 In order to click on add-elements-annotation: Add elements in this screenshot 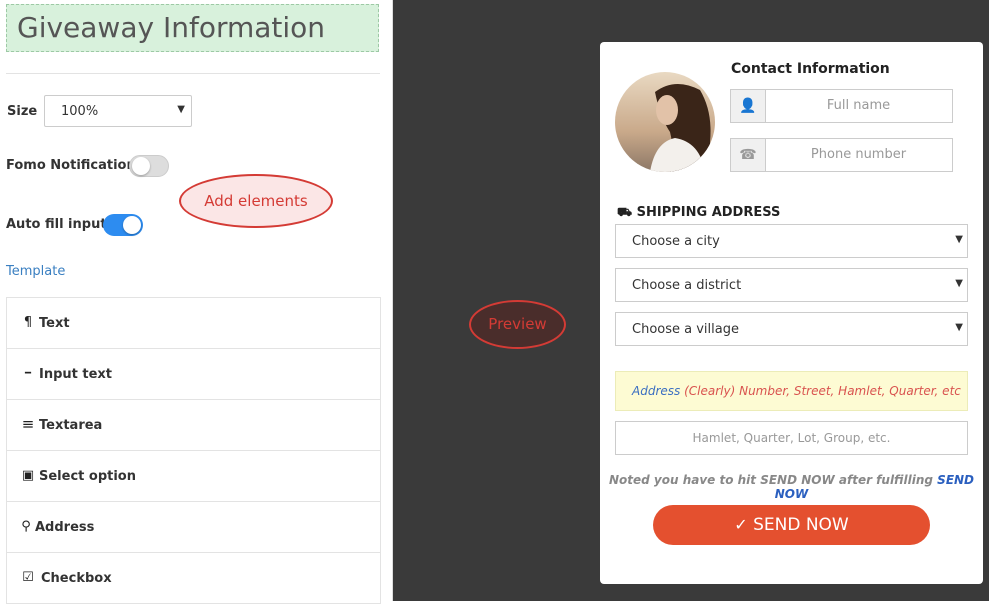, I will do `click(256, 201)`.